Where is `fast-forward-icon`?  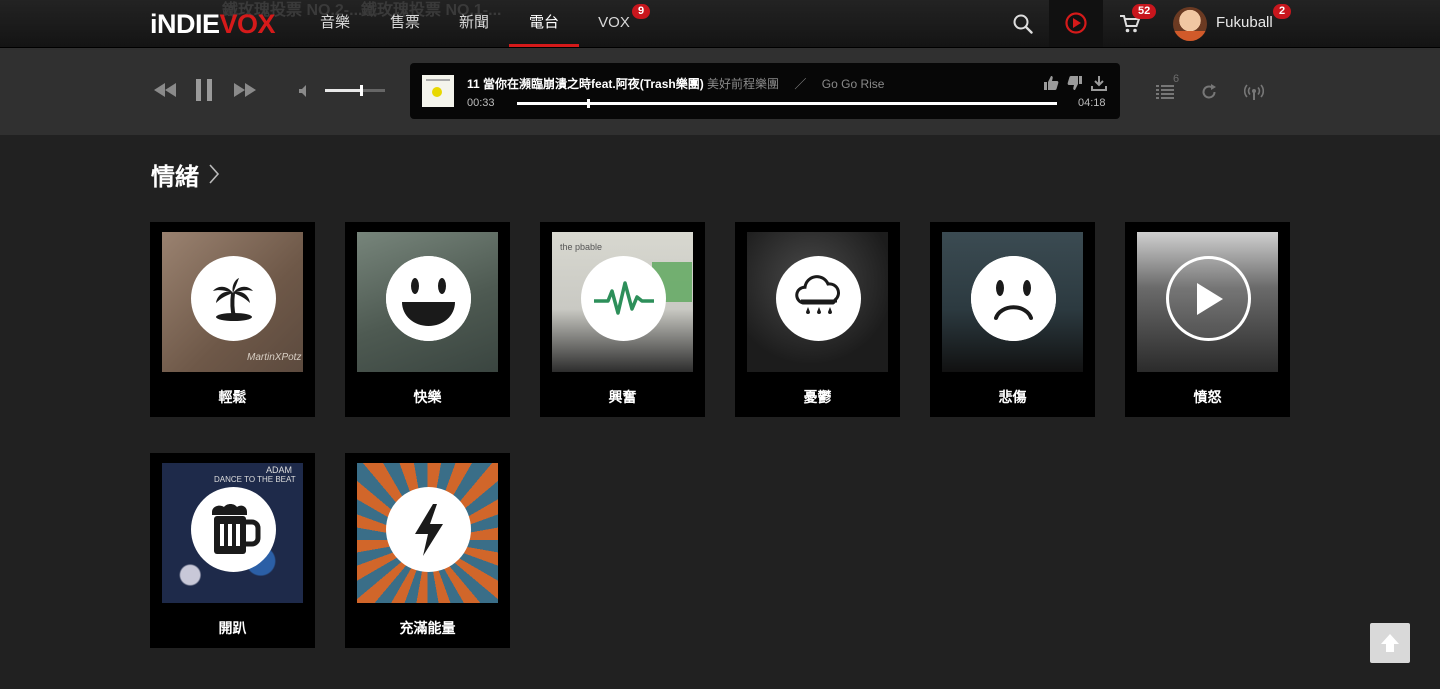
fast-forward-icon is located at coordinates (245, 90).